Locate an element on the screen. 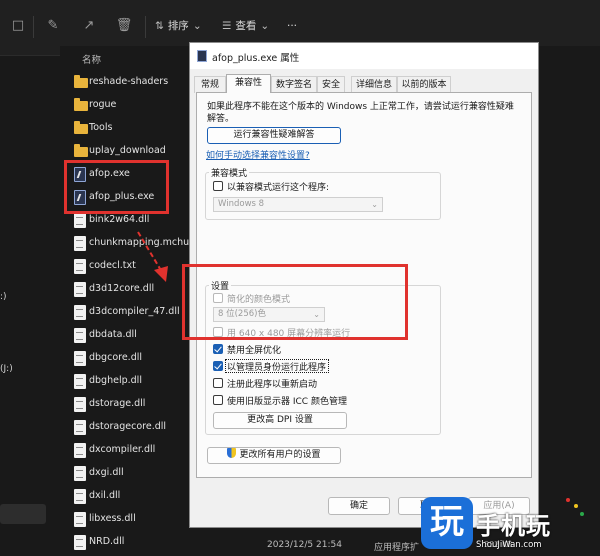  legacy-icc-label: 使用旧版显示器 ICC 颜色管理 is located at coordinates (287, 402).